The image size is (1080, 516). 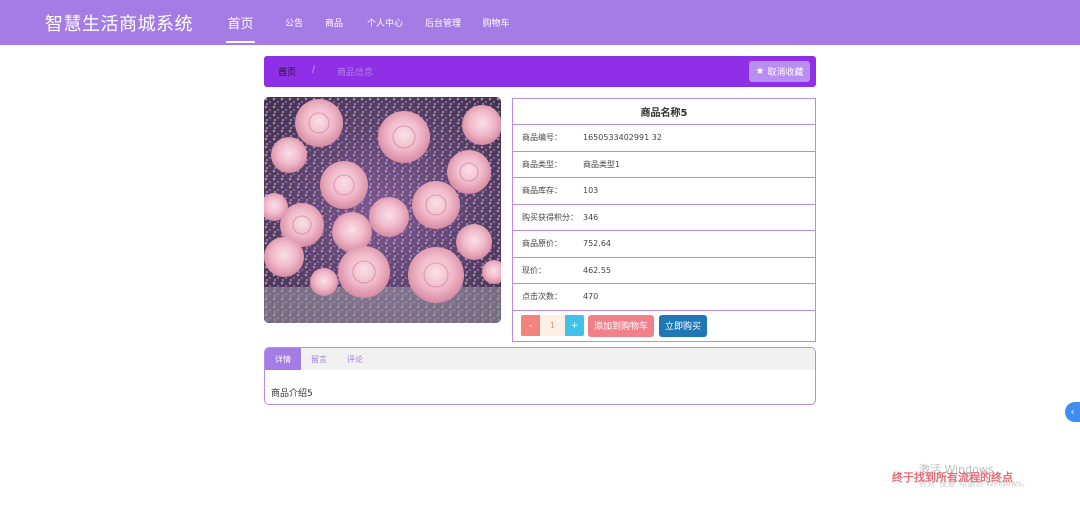 I want to click on unfavorite-button: ★ 取消收藏, so click(x=779, y=71).